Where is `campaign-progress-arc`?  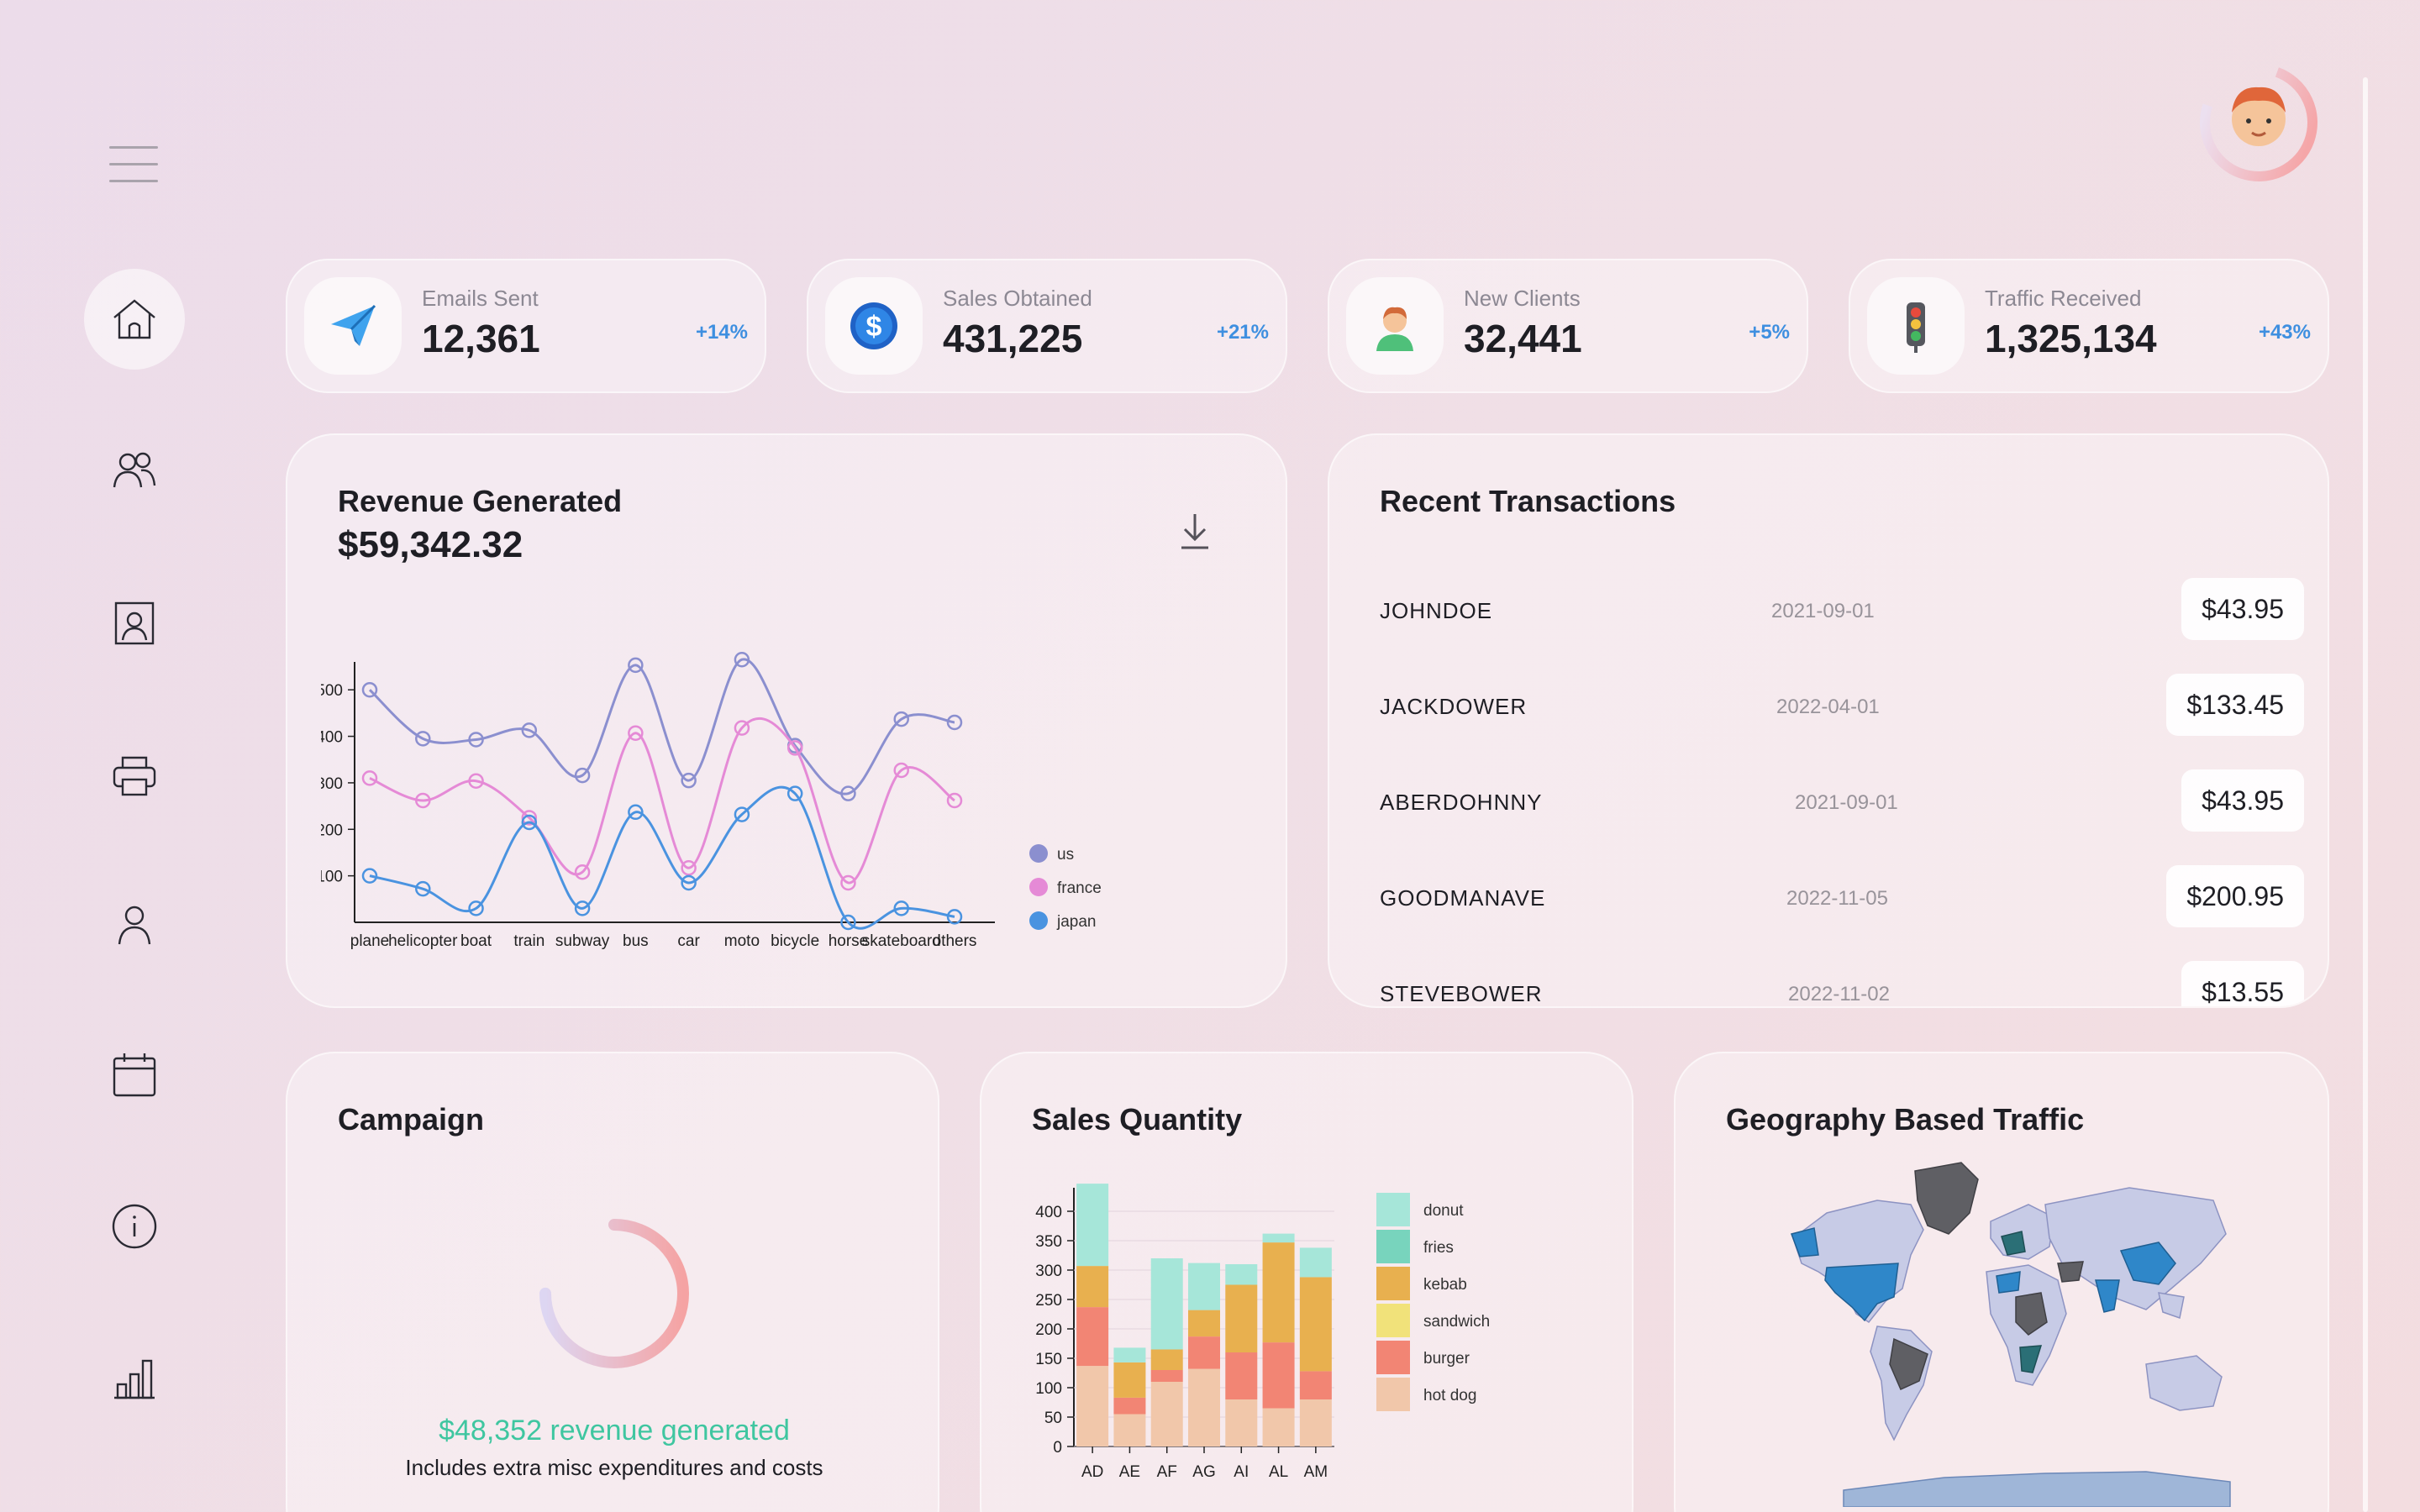 campaign-progress-arc is located at coordinates (614, 1293).